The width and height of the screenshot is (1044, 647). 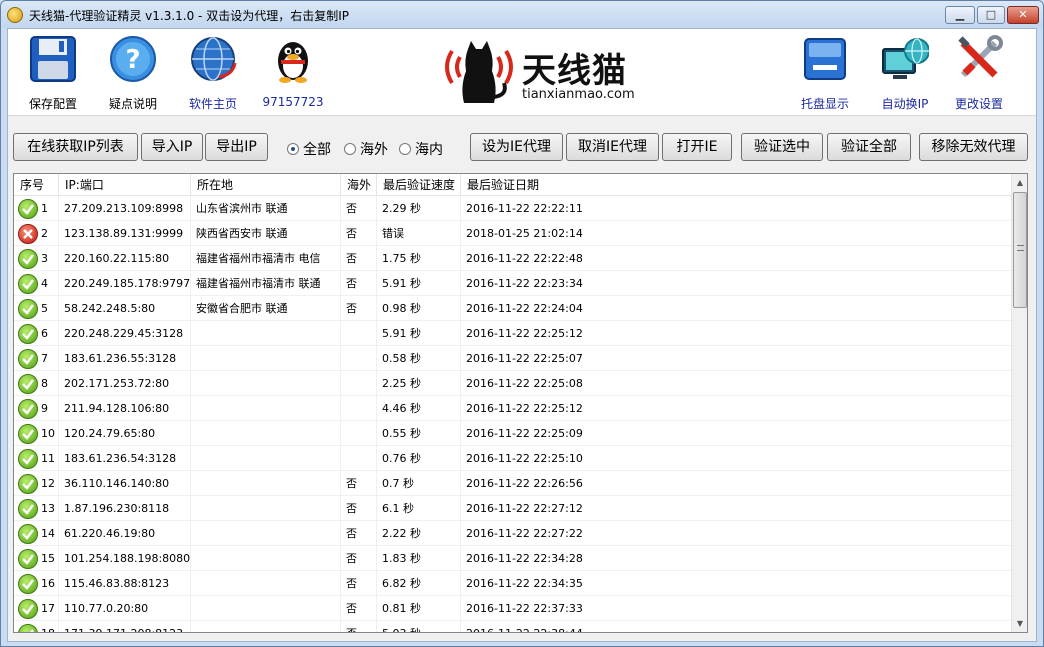 What do you see at coordinates (825, 73) in the screenshot?
I see `tray-display-button: 托盘显示` at bounding box center [825, 73].